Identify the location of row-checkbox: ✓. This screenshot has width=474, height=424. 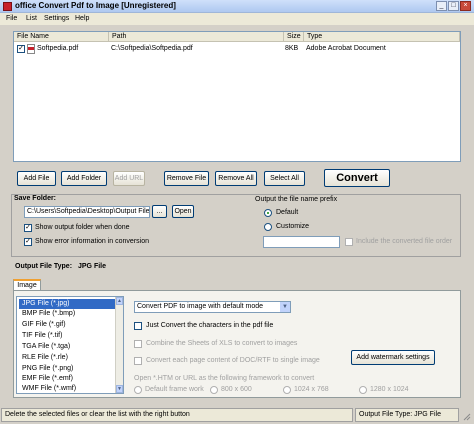
(21, 49).